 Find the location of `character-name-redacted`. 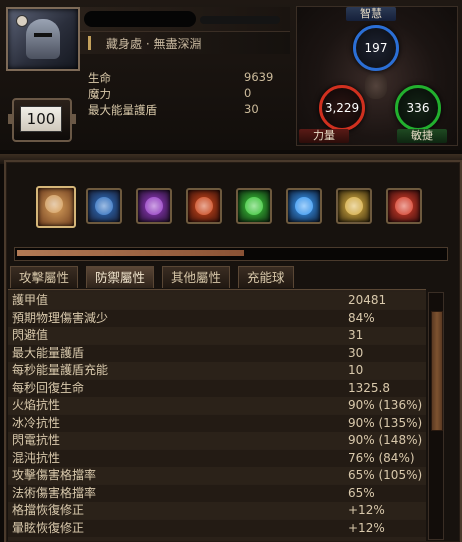

character-name-redacted is located at coordinates (185, 19).